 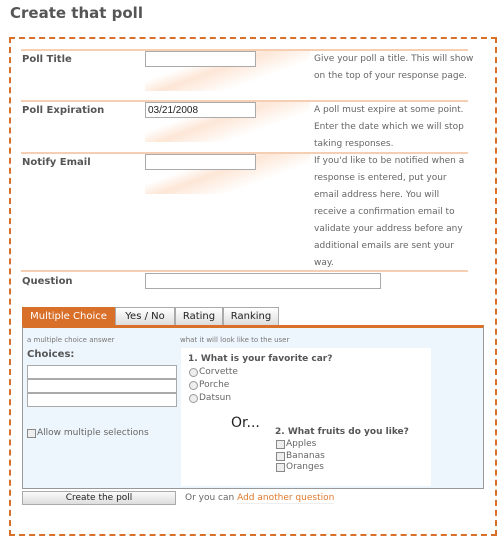 I want to click on create-poll-button: Create the poll, so click(x=99, y=498).